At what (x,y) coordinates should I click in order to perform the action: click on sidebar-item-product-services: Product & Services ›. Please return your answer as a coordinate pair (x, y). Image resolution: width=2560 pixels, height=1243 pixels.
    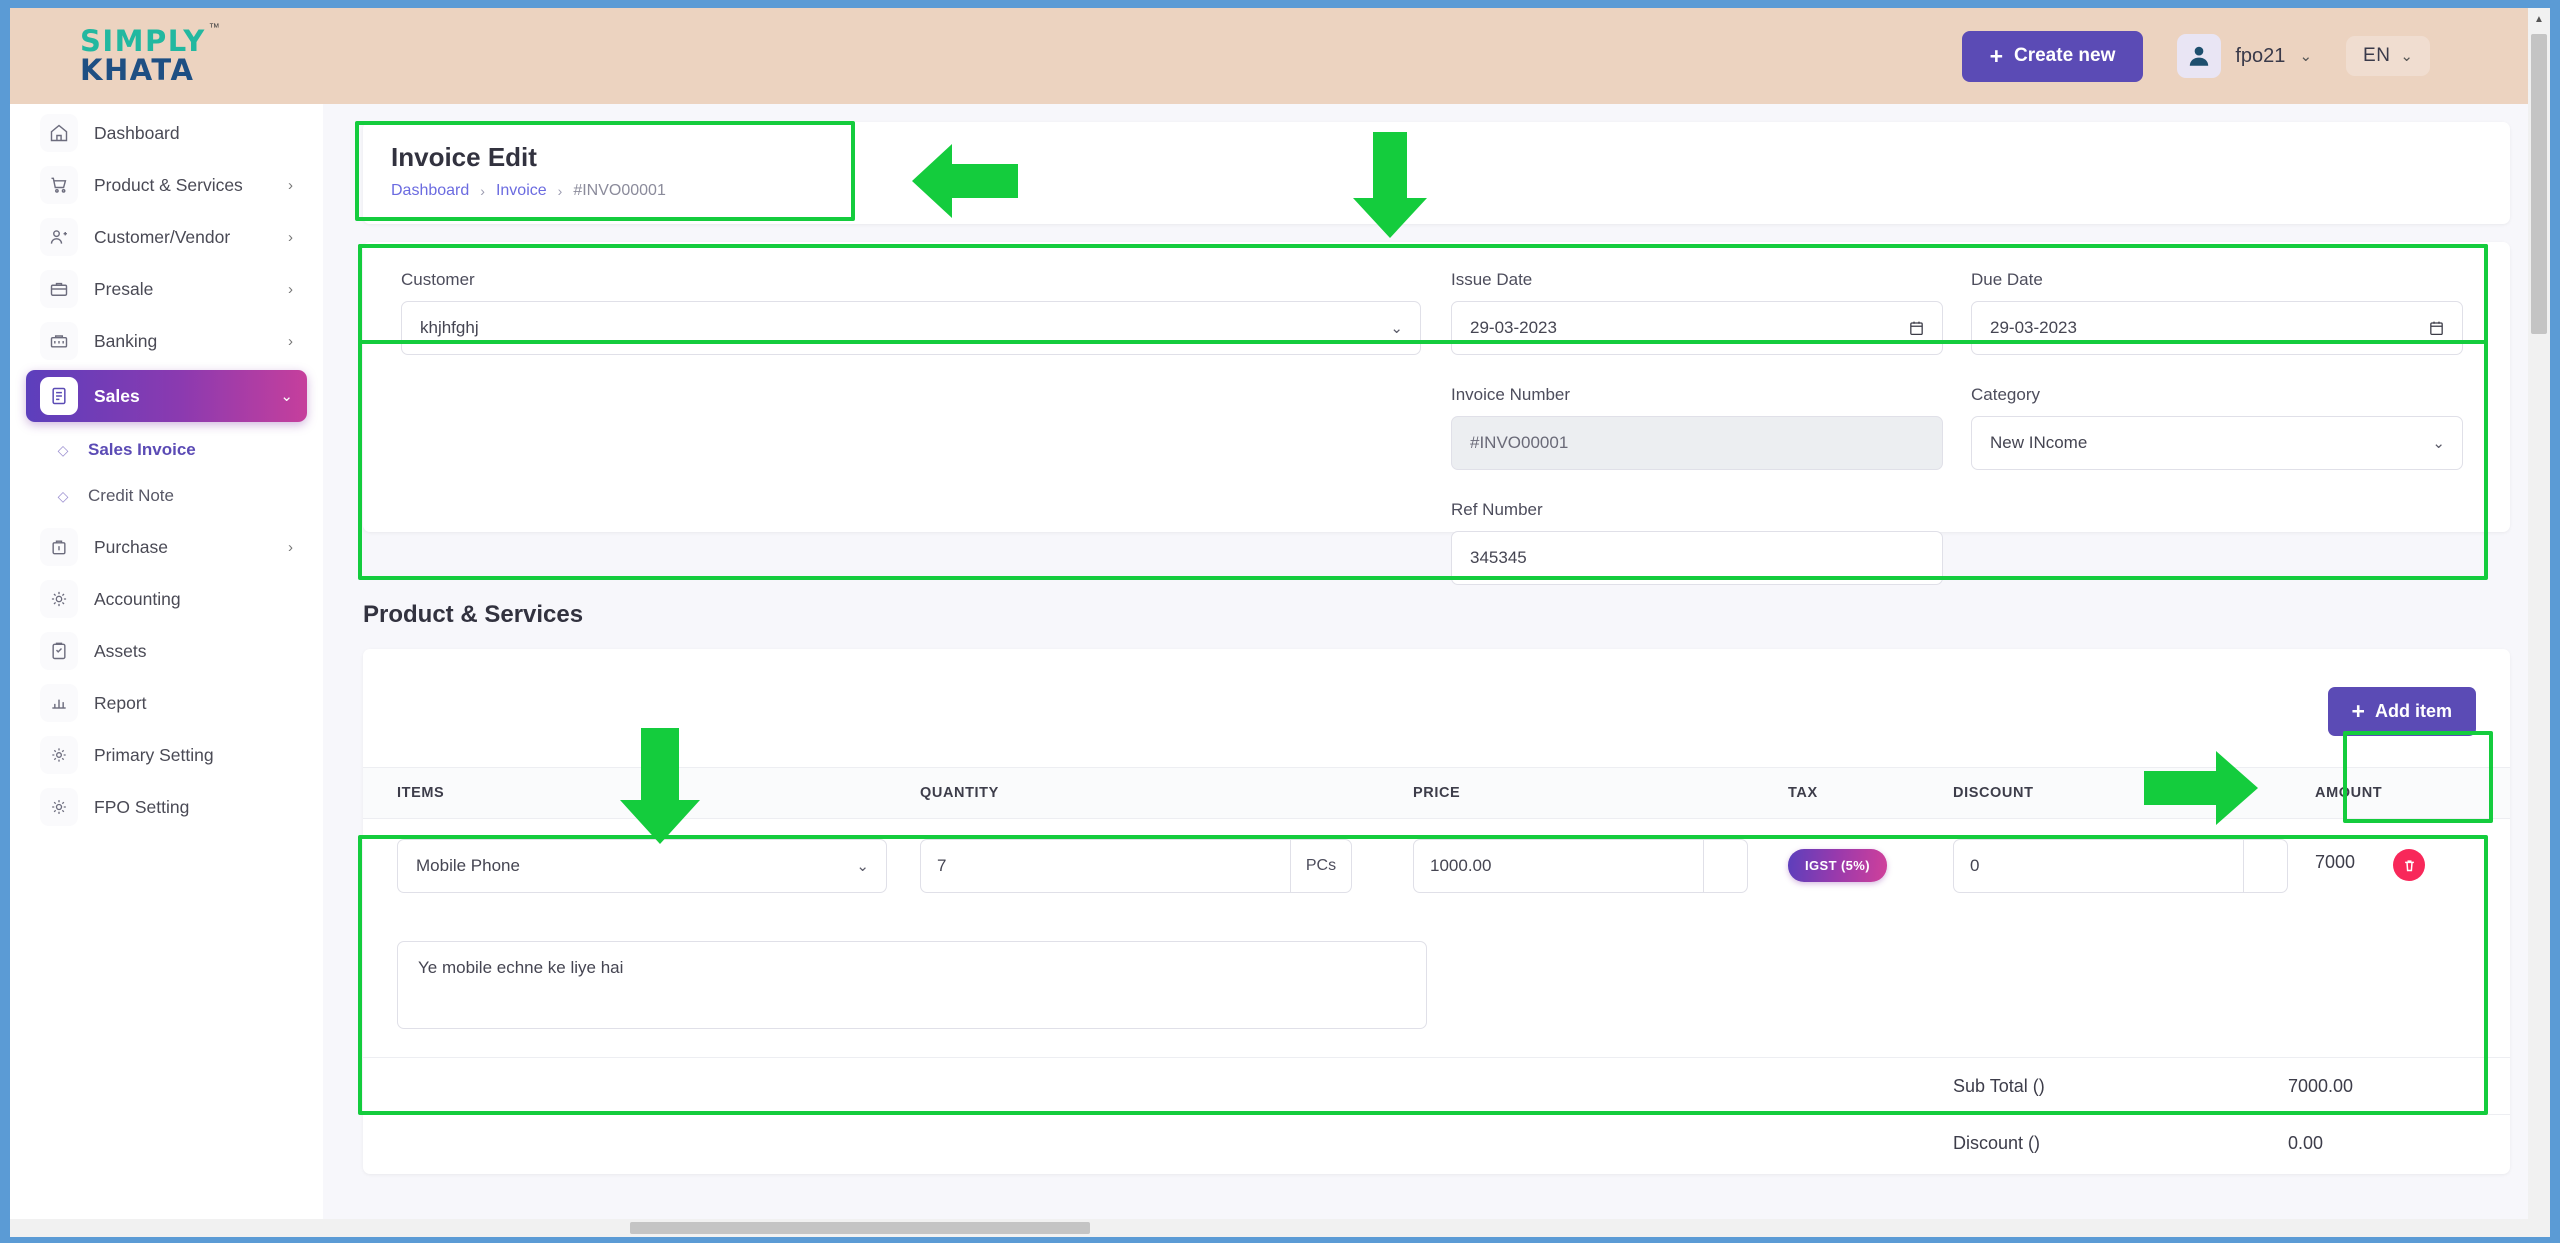
    Looking at the image, I should click on (166, 185).